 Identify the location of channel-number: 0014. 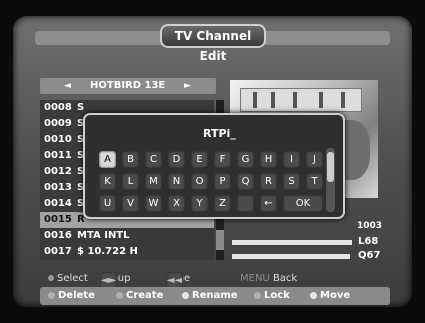
(58, 203).